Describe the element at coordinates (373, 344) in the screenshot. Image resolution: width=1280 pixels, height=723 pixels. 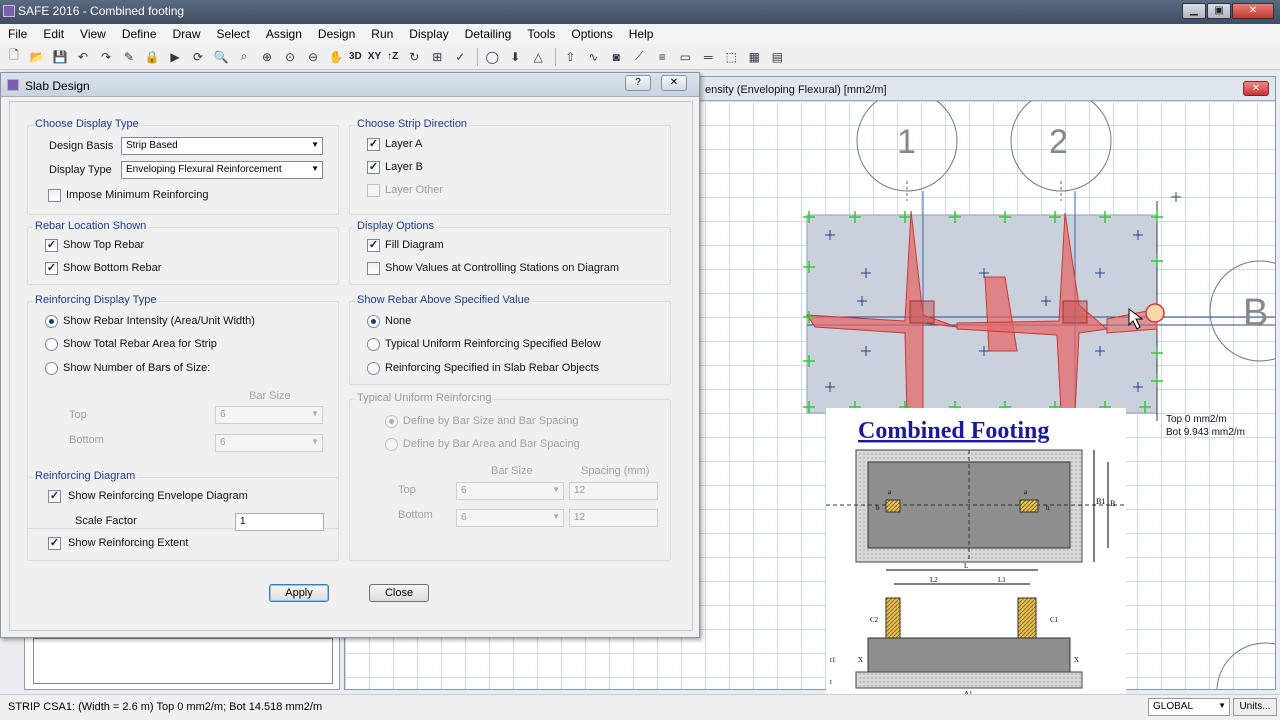
I see `typical-uniform-radio` at that location.